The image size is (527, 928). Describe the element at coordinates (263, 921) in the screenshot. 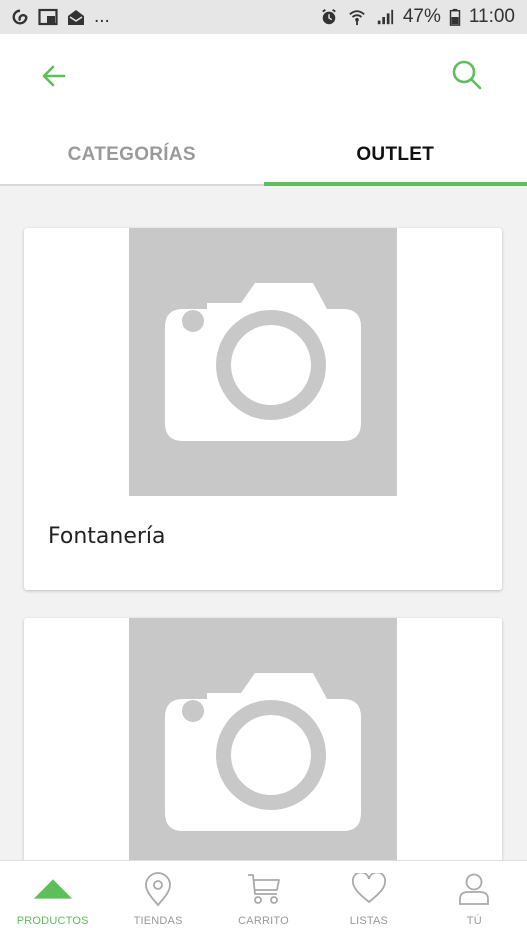

I see `nav-label: CARRITO` at that location.